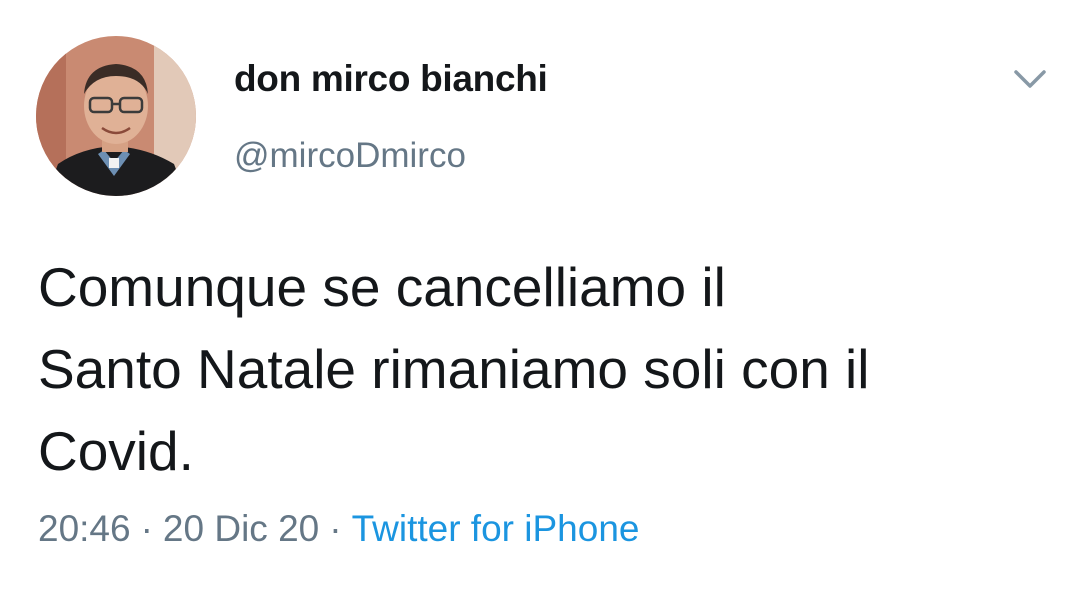 This screenshot has width=1080, height=594. Describe the element at coordinates (350, 156) in the screenshot. I see `user-handle: @mircoDmirco` at that location.